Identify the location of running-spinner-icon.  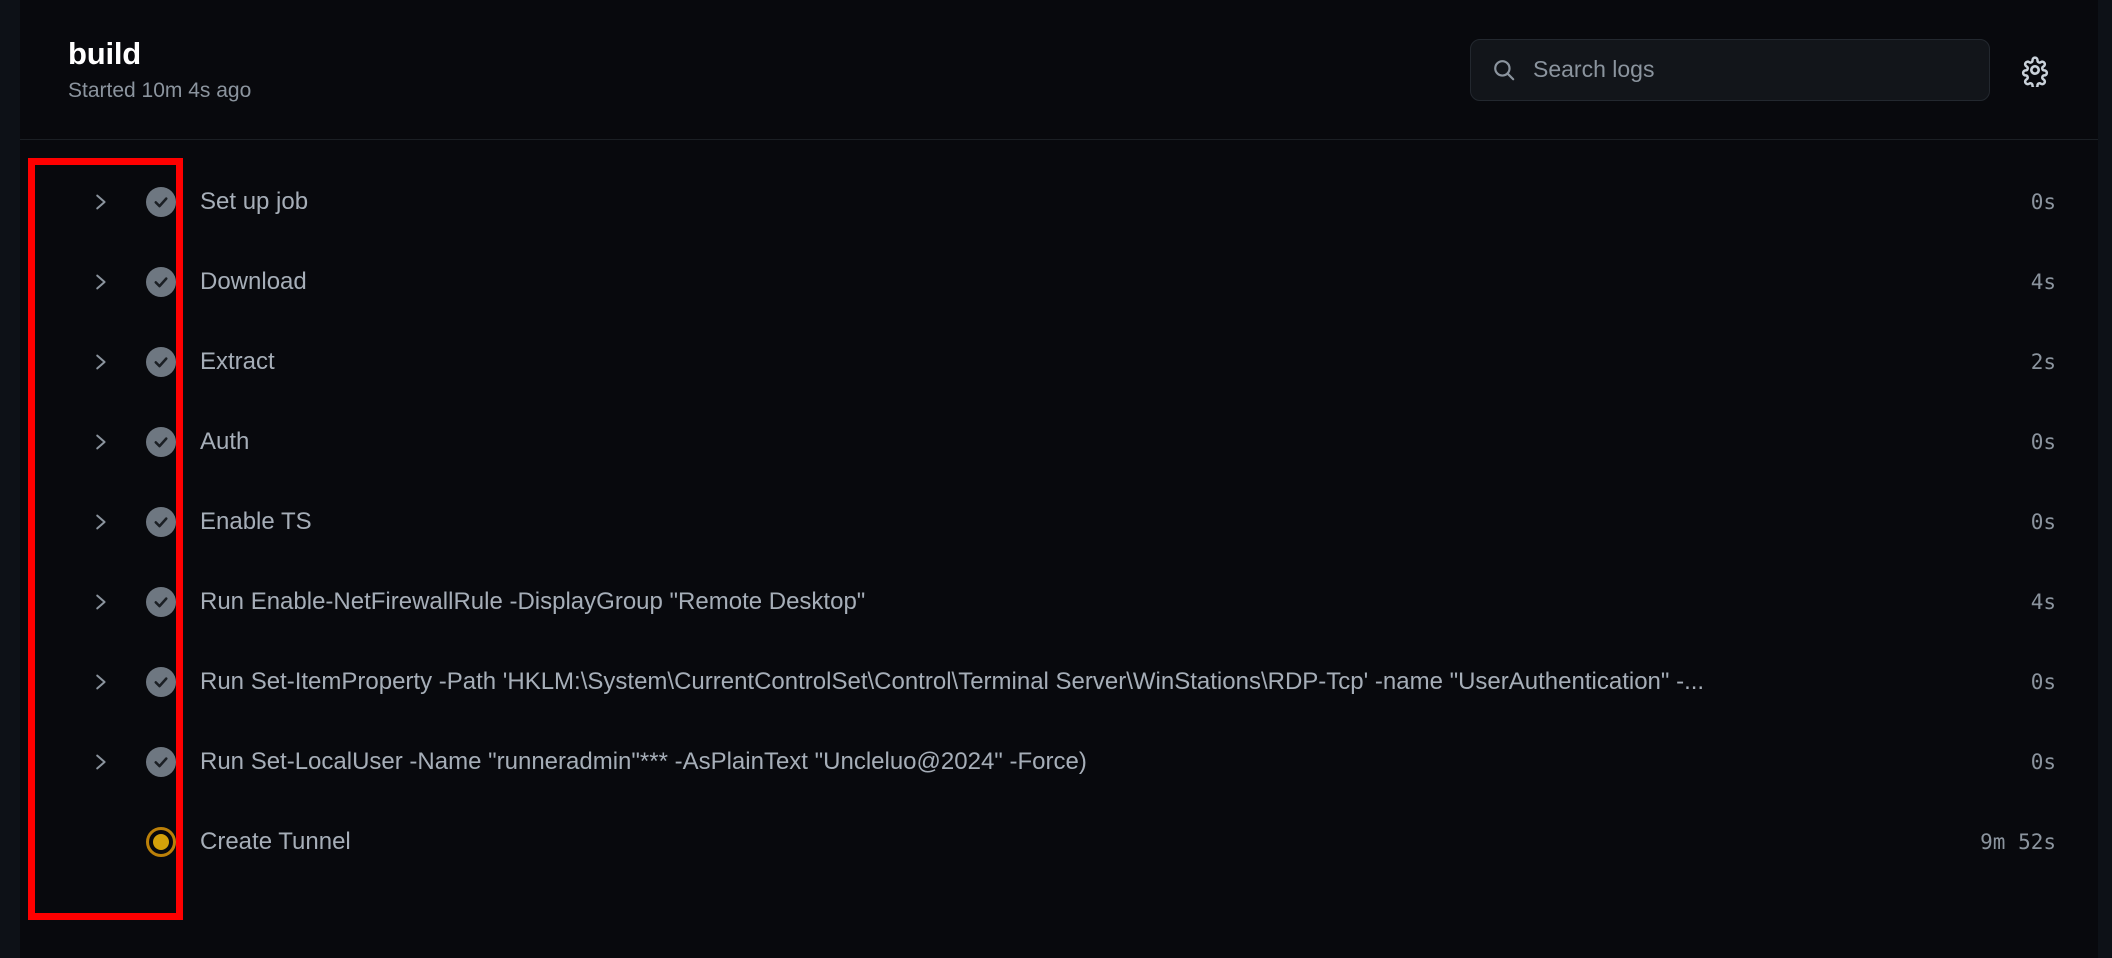
(161, 842).